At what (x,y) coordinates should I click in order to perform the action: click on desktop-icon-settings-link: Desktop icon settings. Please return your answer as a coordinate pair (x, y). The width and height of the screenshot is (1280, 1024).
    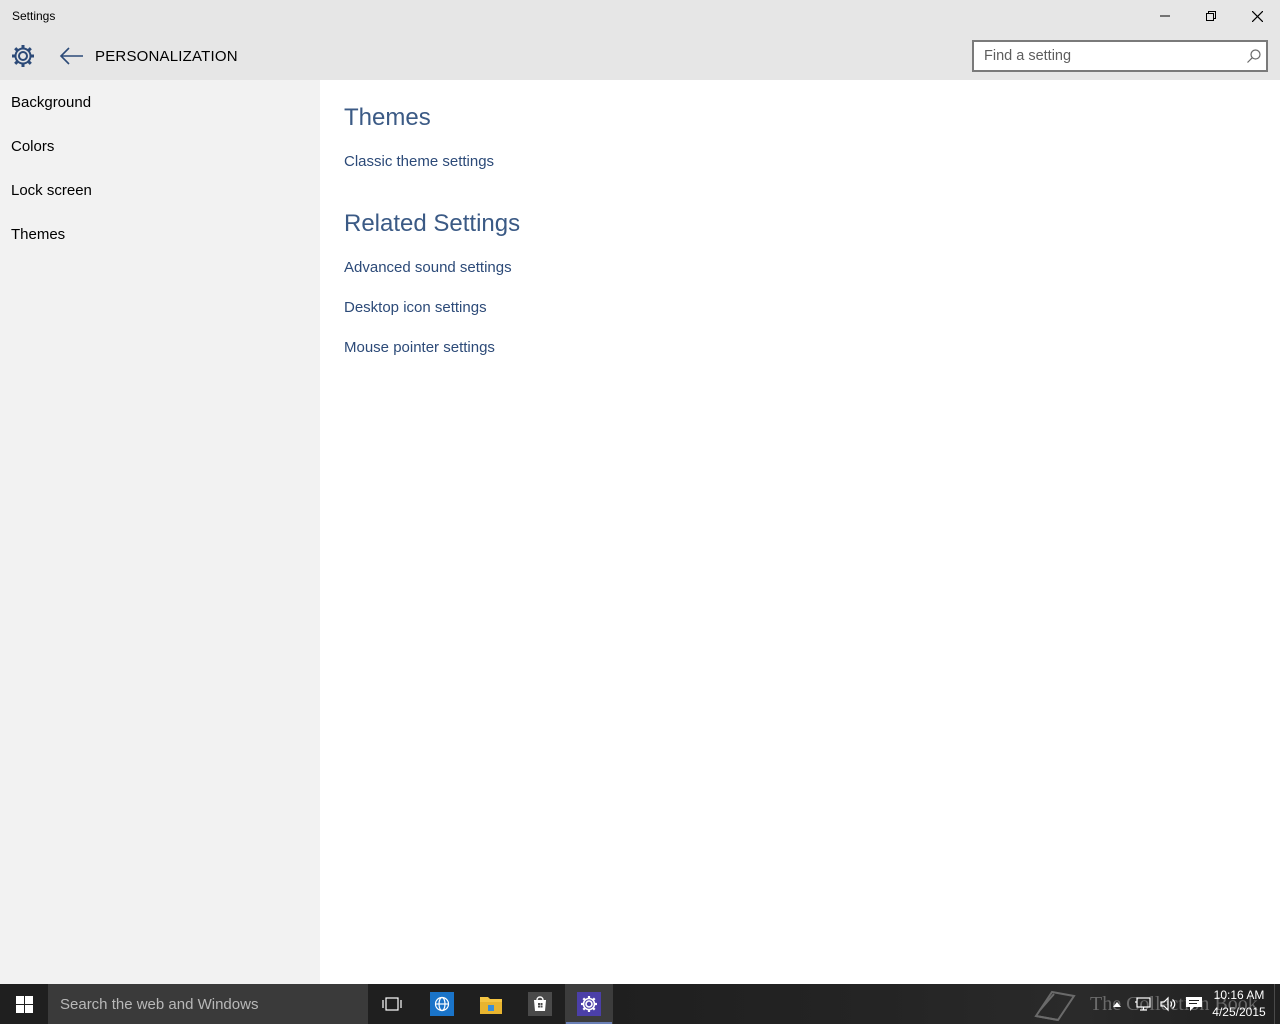
    Looking at the image, I should click on (415, 307).